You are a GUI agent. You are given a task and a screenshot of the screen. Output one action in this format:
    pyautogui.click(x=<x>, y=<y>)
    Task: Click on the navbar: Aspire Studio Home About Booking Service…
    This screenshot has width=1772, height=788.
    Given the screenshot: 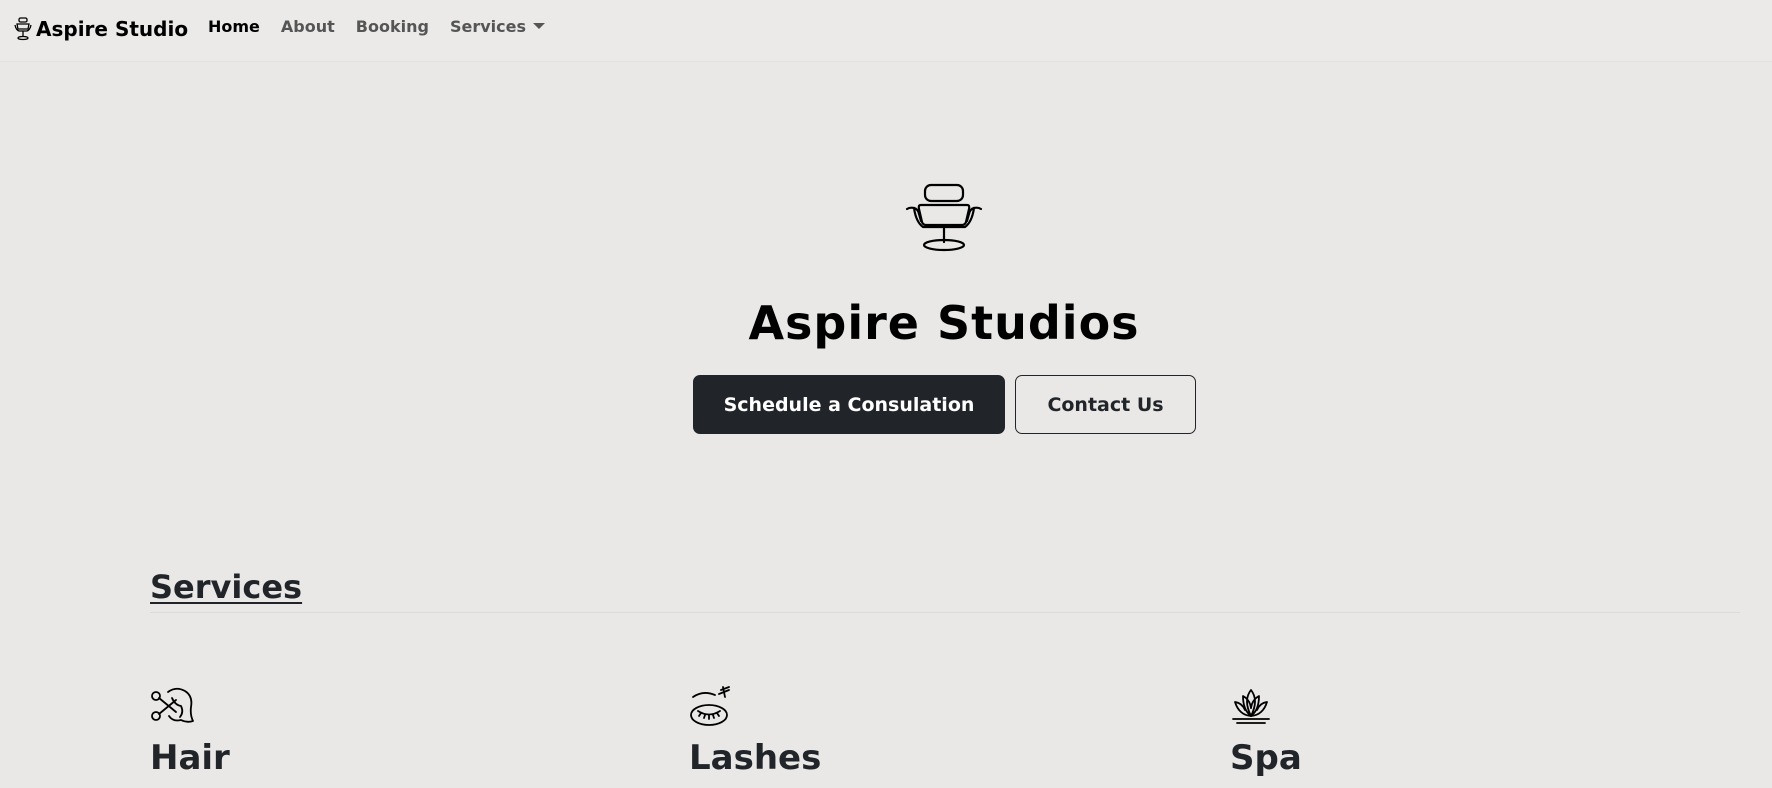 What is the action you would take?
    pyautogui.click(x=886, y=31)
    